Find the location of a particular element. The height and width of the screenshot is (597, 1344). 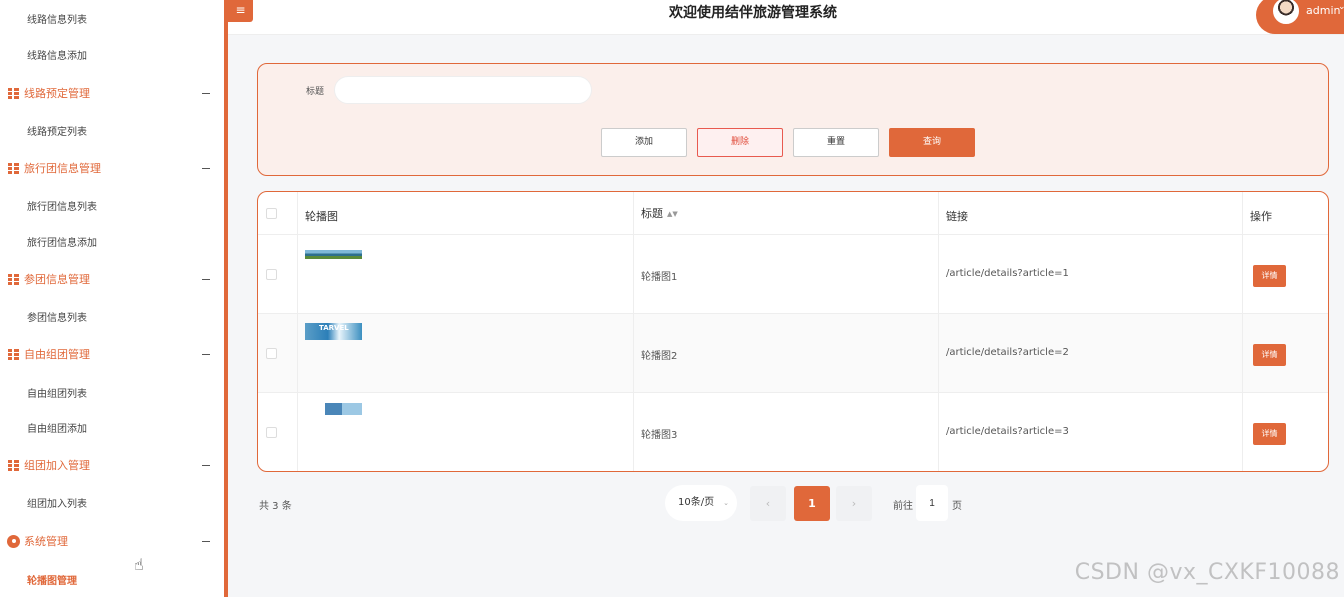

row-title: 轮播图3 is located at coordinates (659, 435).